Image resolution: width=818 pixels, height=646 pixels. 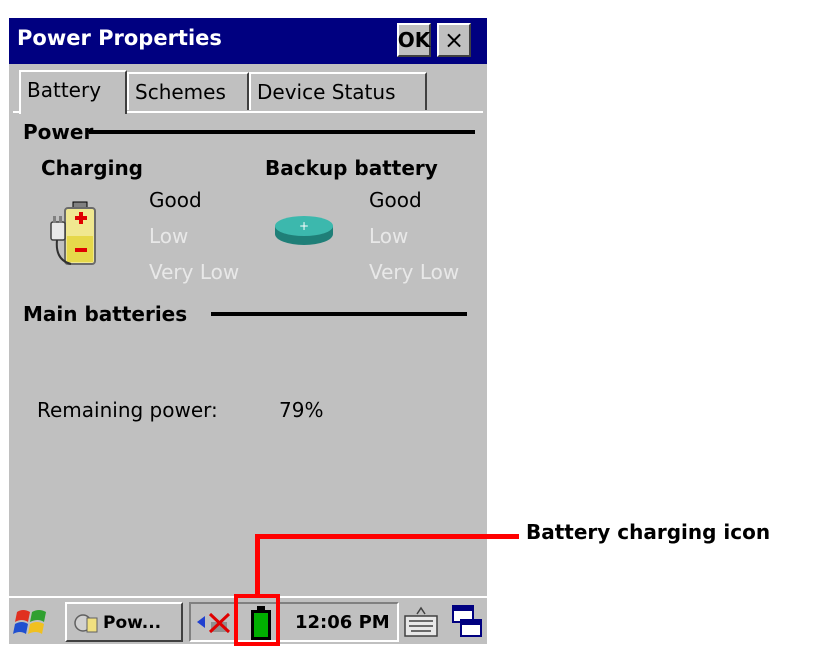 What do you see at coordinates (58, 132) in the screenshot?
I see `power-section-label: Power` at bounding box center [58, 132].